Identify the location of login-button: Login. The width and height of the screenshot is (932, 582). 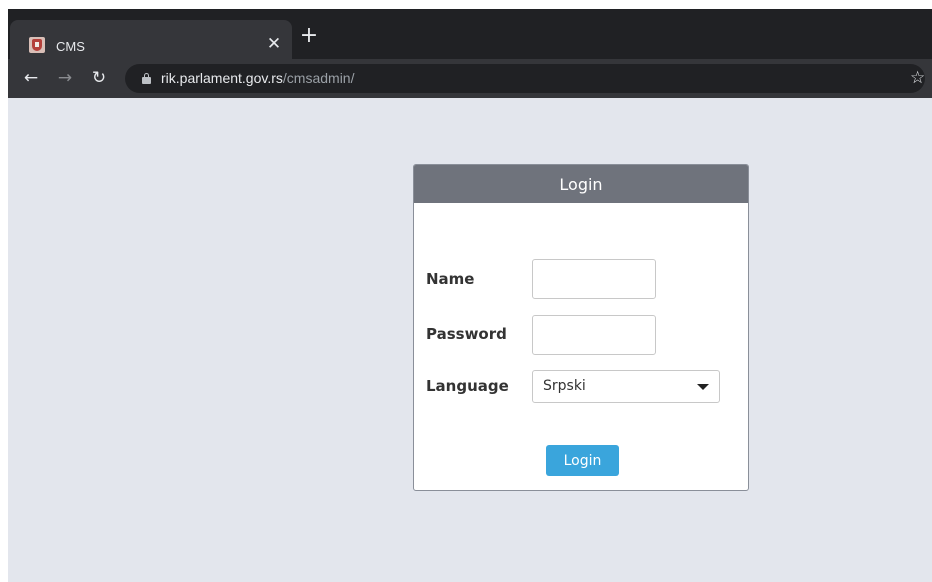
(582, 460).